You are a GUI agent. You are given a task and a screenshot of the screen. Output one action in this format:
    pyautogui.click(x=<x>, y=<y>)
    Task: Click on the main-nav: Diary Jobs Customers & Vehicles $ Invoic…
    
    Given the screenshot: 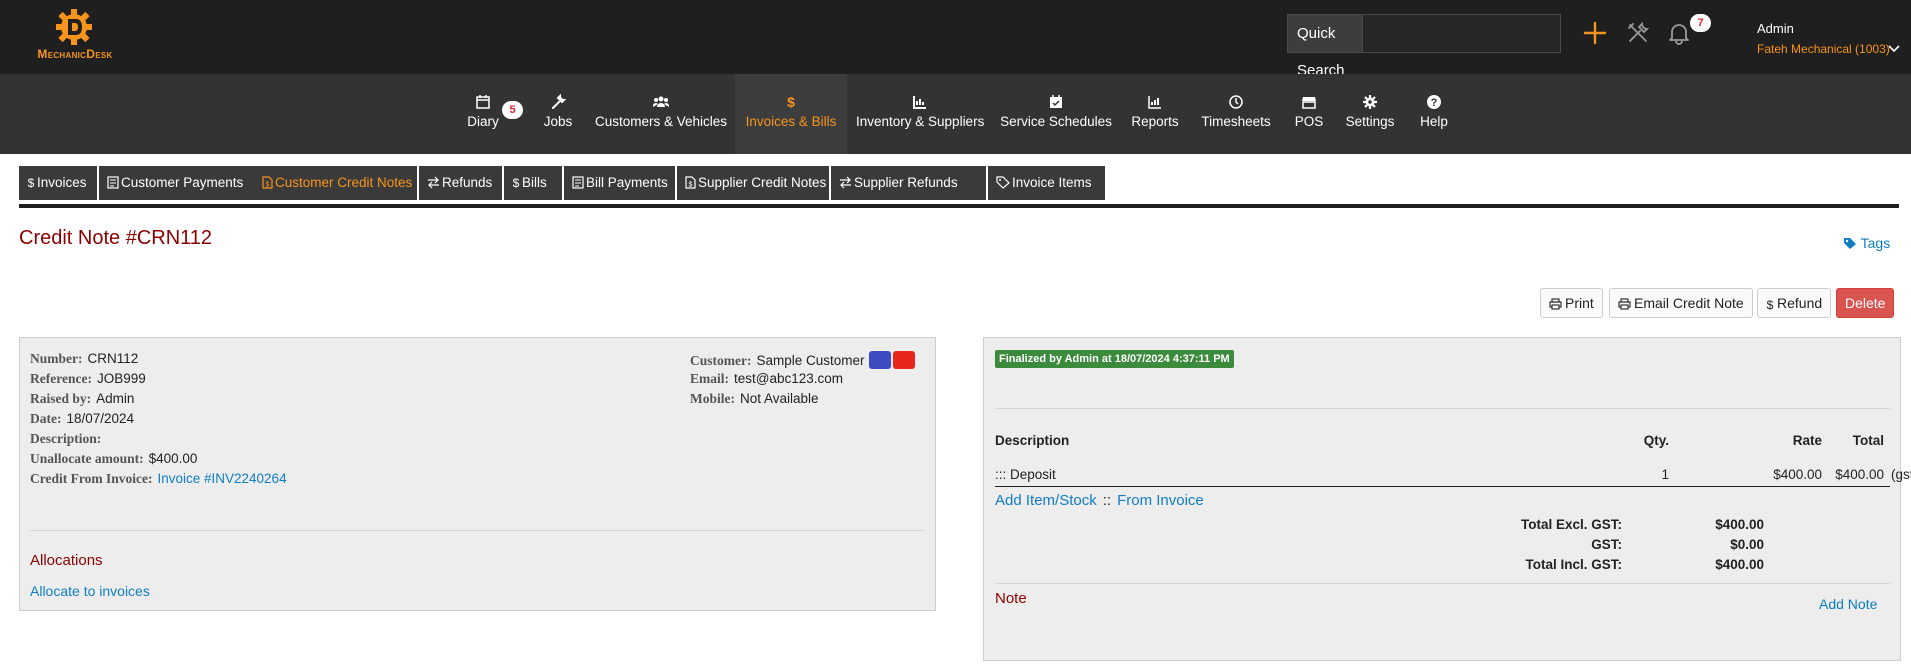 What is the action you would take?
    pyautogui.click(x=955, y=114)
    